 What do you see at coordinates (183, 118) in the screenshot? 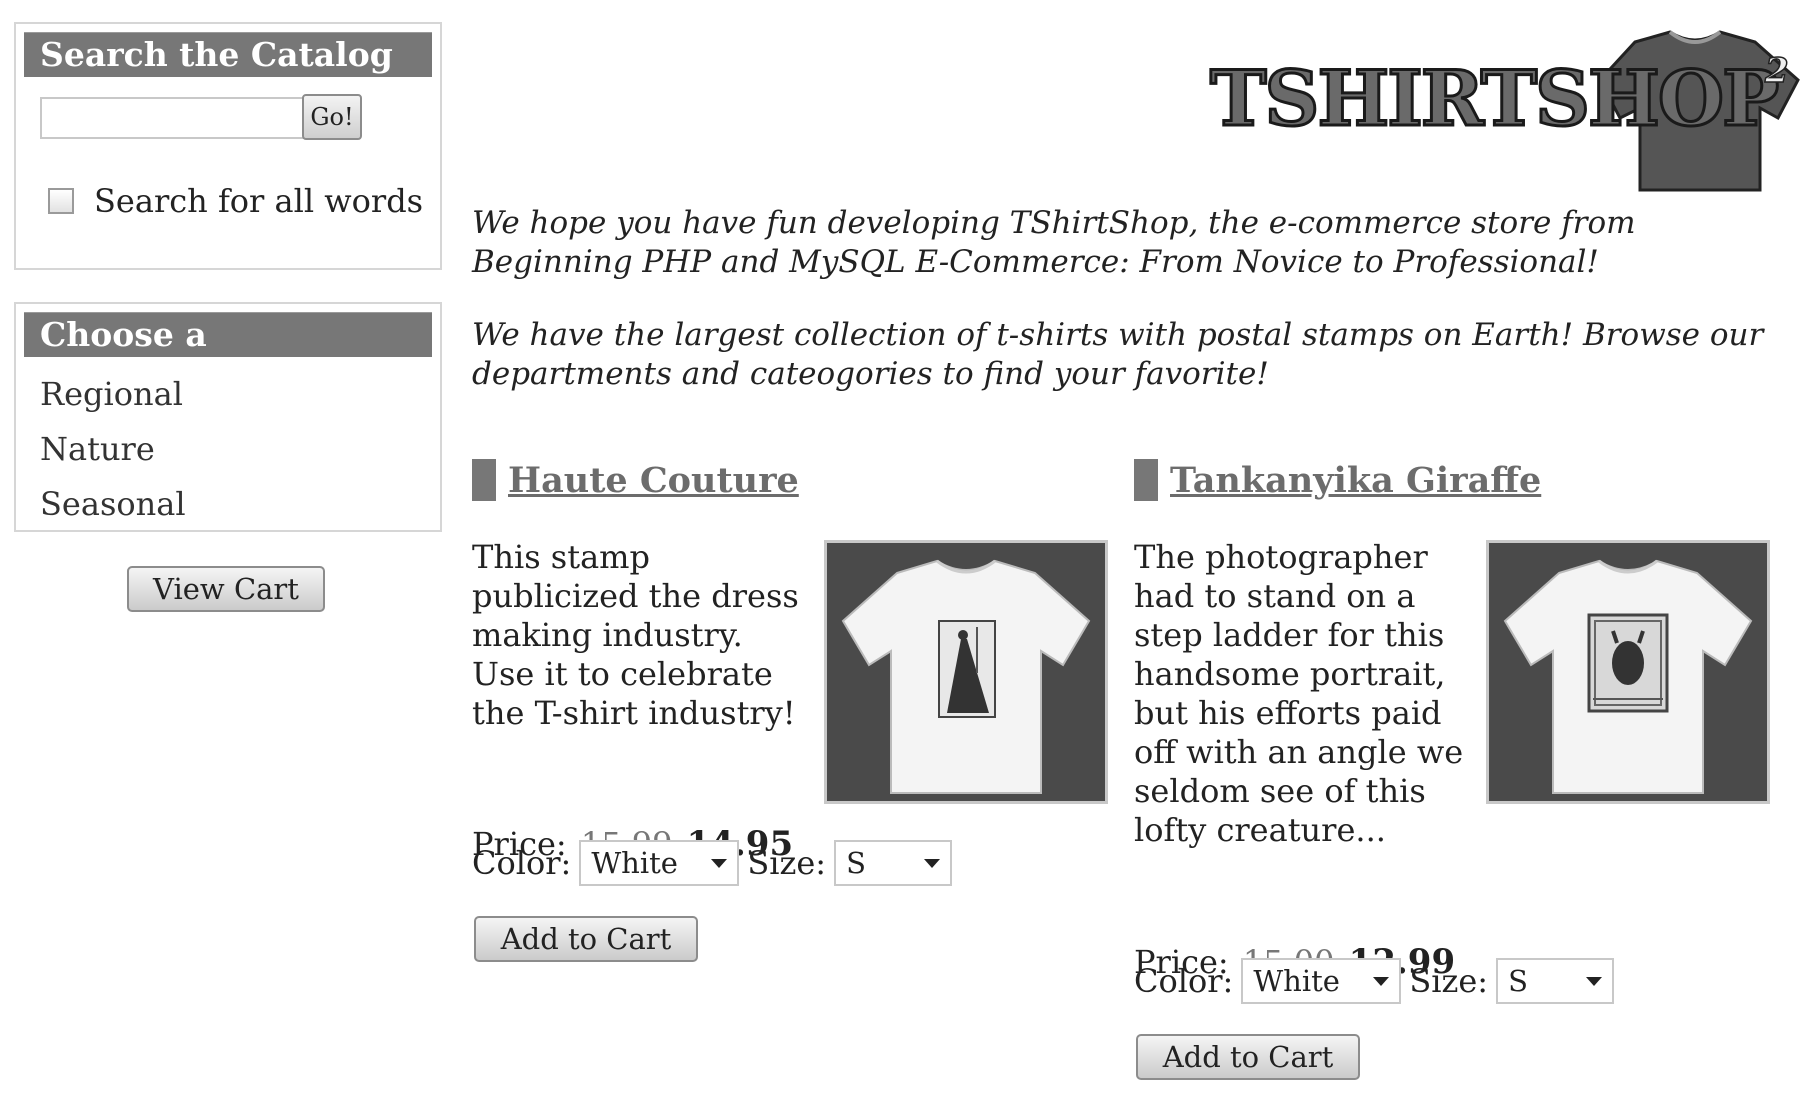
I see `search-input` at bounding box center [183, 118].